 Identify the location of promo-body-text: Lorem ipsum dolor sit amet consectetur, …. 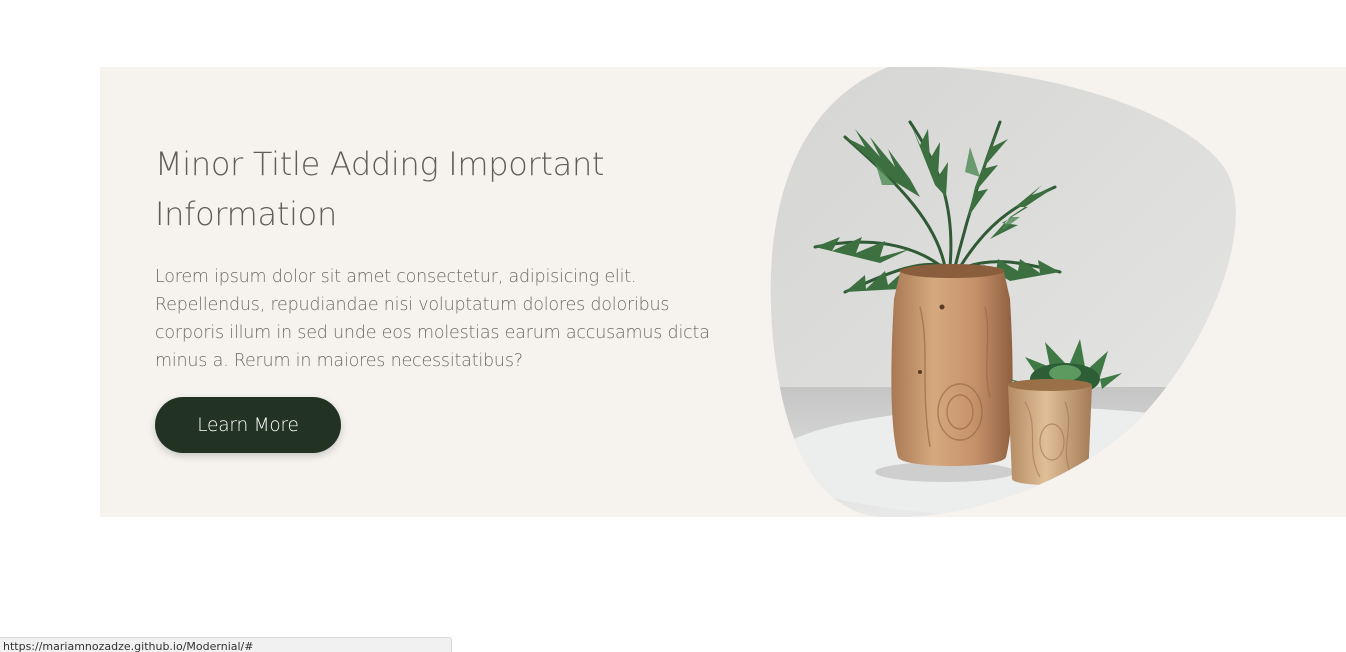
(432, 319).